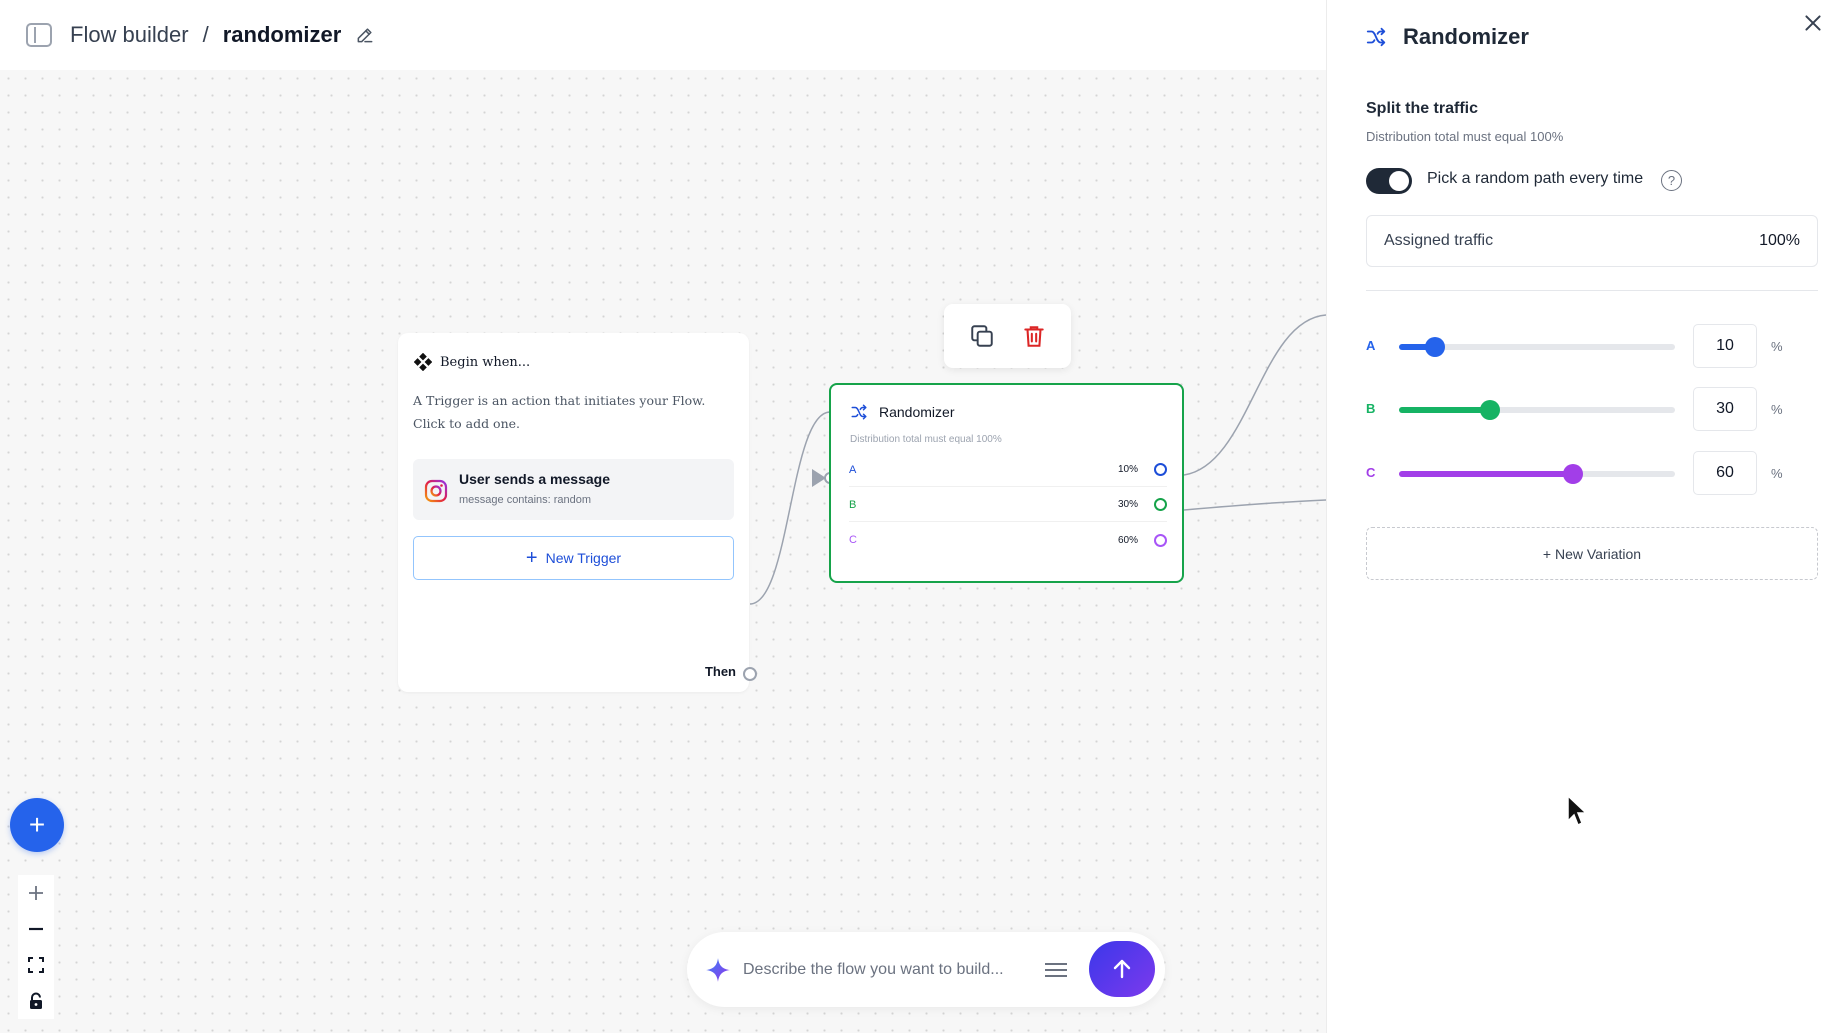  What do you see at coordinates (39, 35) in the screenshot?
I see `sidebar-toggle-icon` at bounding box center [39, 35].